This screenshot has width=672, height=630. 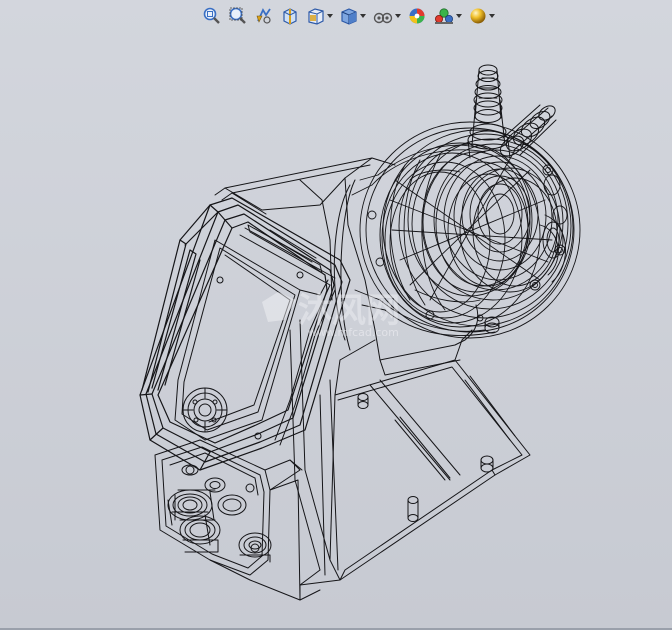 I want to click on watermark: 沐风网 www.mfcad.com, so click(x=331, y=315).